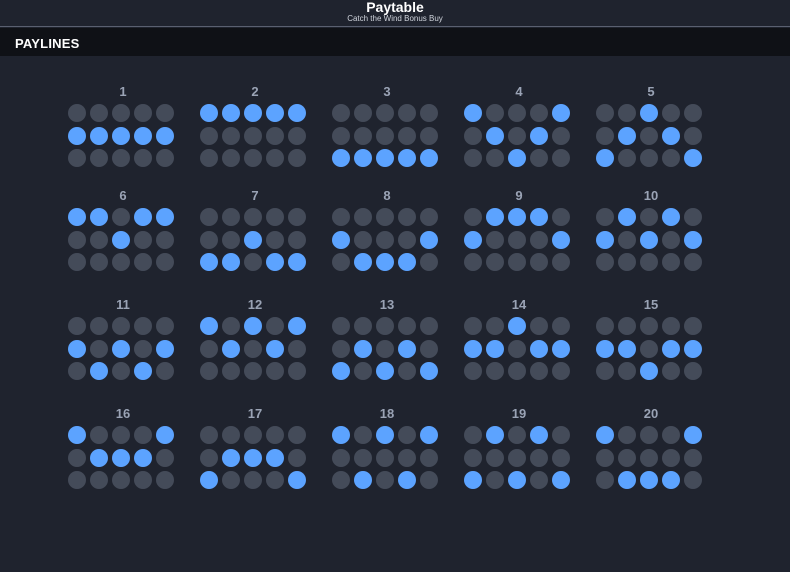  I want to click on payline-2: 2, so click(255, 125).